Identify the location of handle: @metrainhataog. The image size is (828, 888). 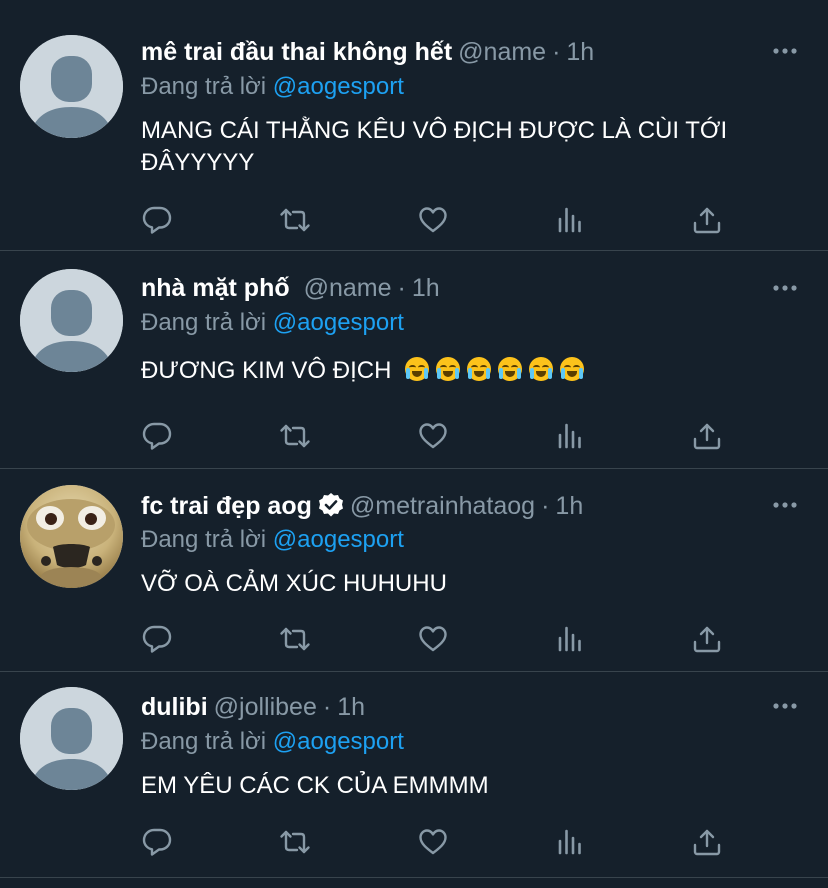
(442, 506).